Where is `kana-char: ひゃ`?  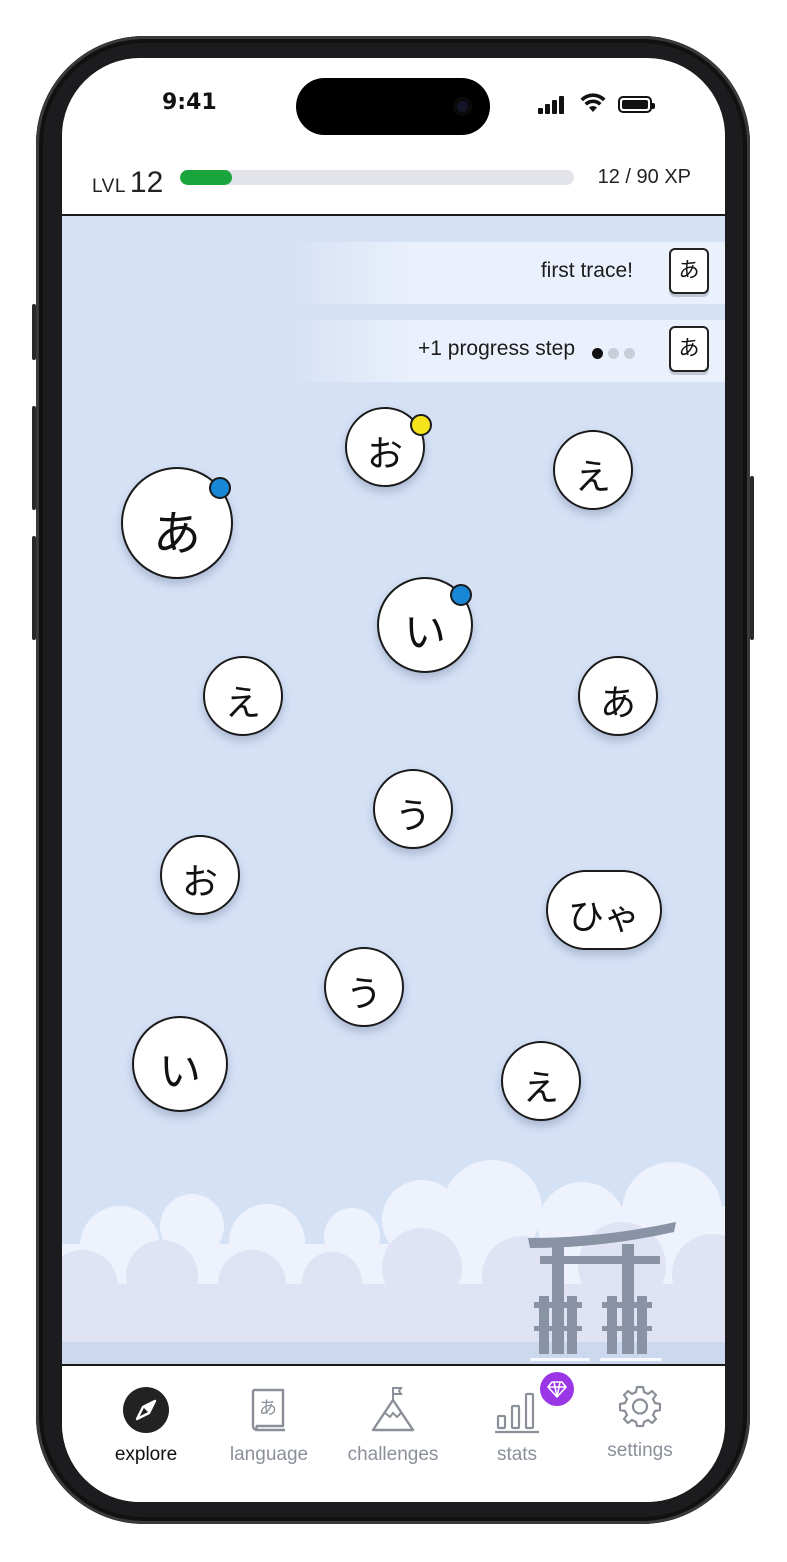 kana-char: ひゃ is located at coordinates (603, 917).